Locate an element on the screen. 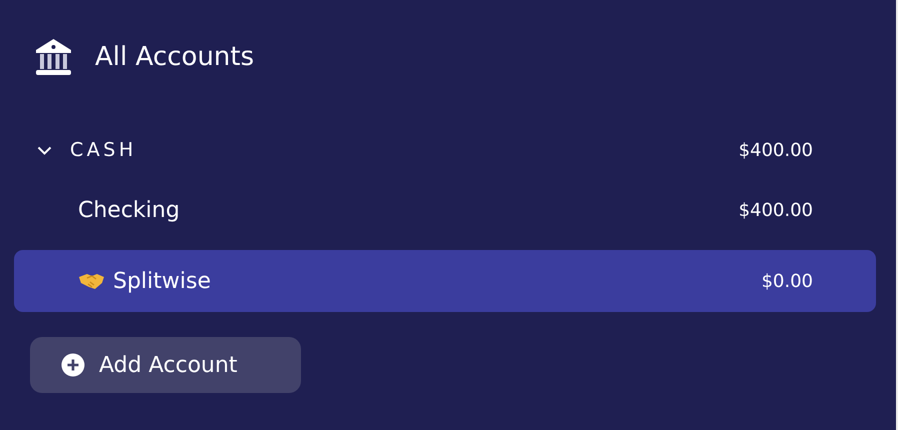 The height and width of the screenshot is (430, 898). account-balance: $0.00 is located at coordinates (787, 282).